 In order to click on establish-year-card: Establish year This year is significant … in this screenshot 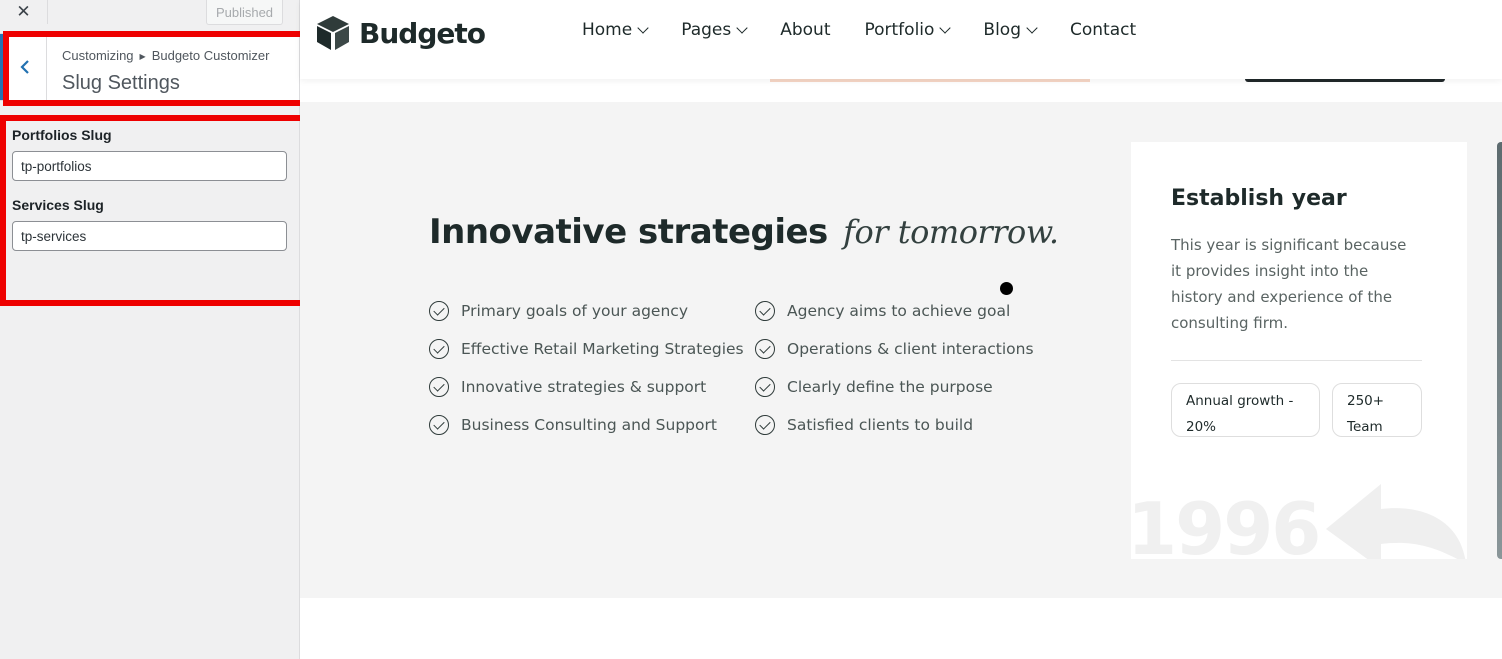, I will do `click(1299, 350)`.